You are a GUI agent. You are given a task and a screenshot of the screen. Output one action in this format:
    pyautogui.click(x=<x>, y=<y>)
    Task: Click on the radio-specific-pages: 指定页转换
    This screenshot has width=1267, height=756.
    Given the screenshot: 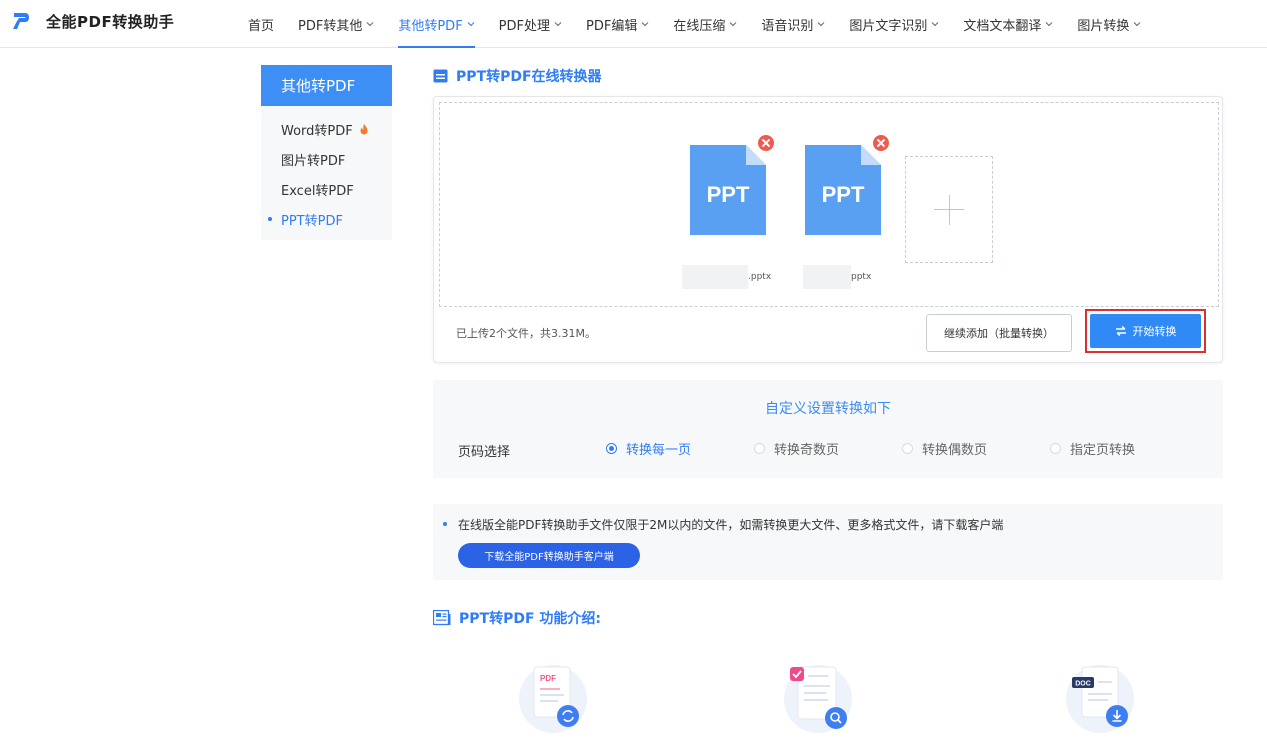 What is the action you would take?
    pyautogui.click(x=1092, y=448)
    